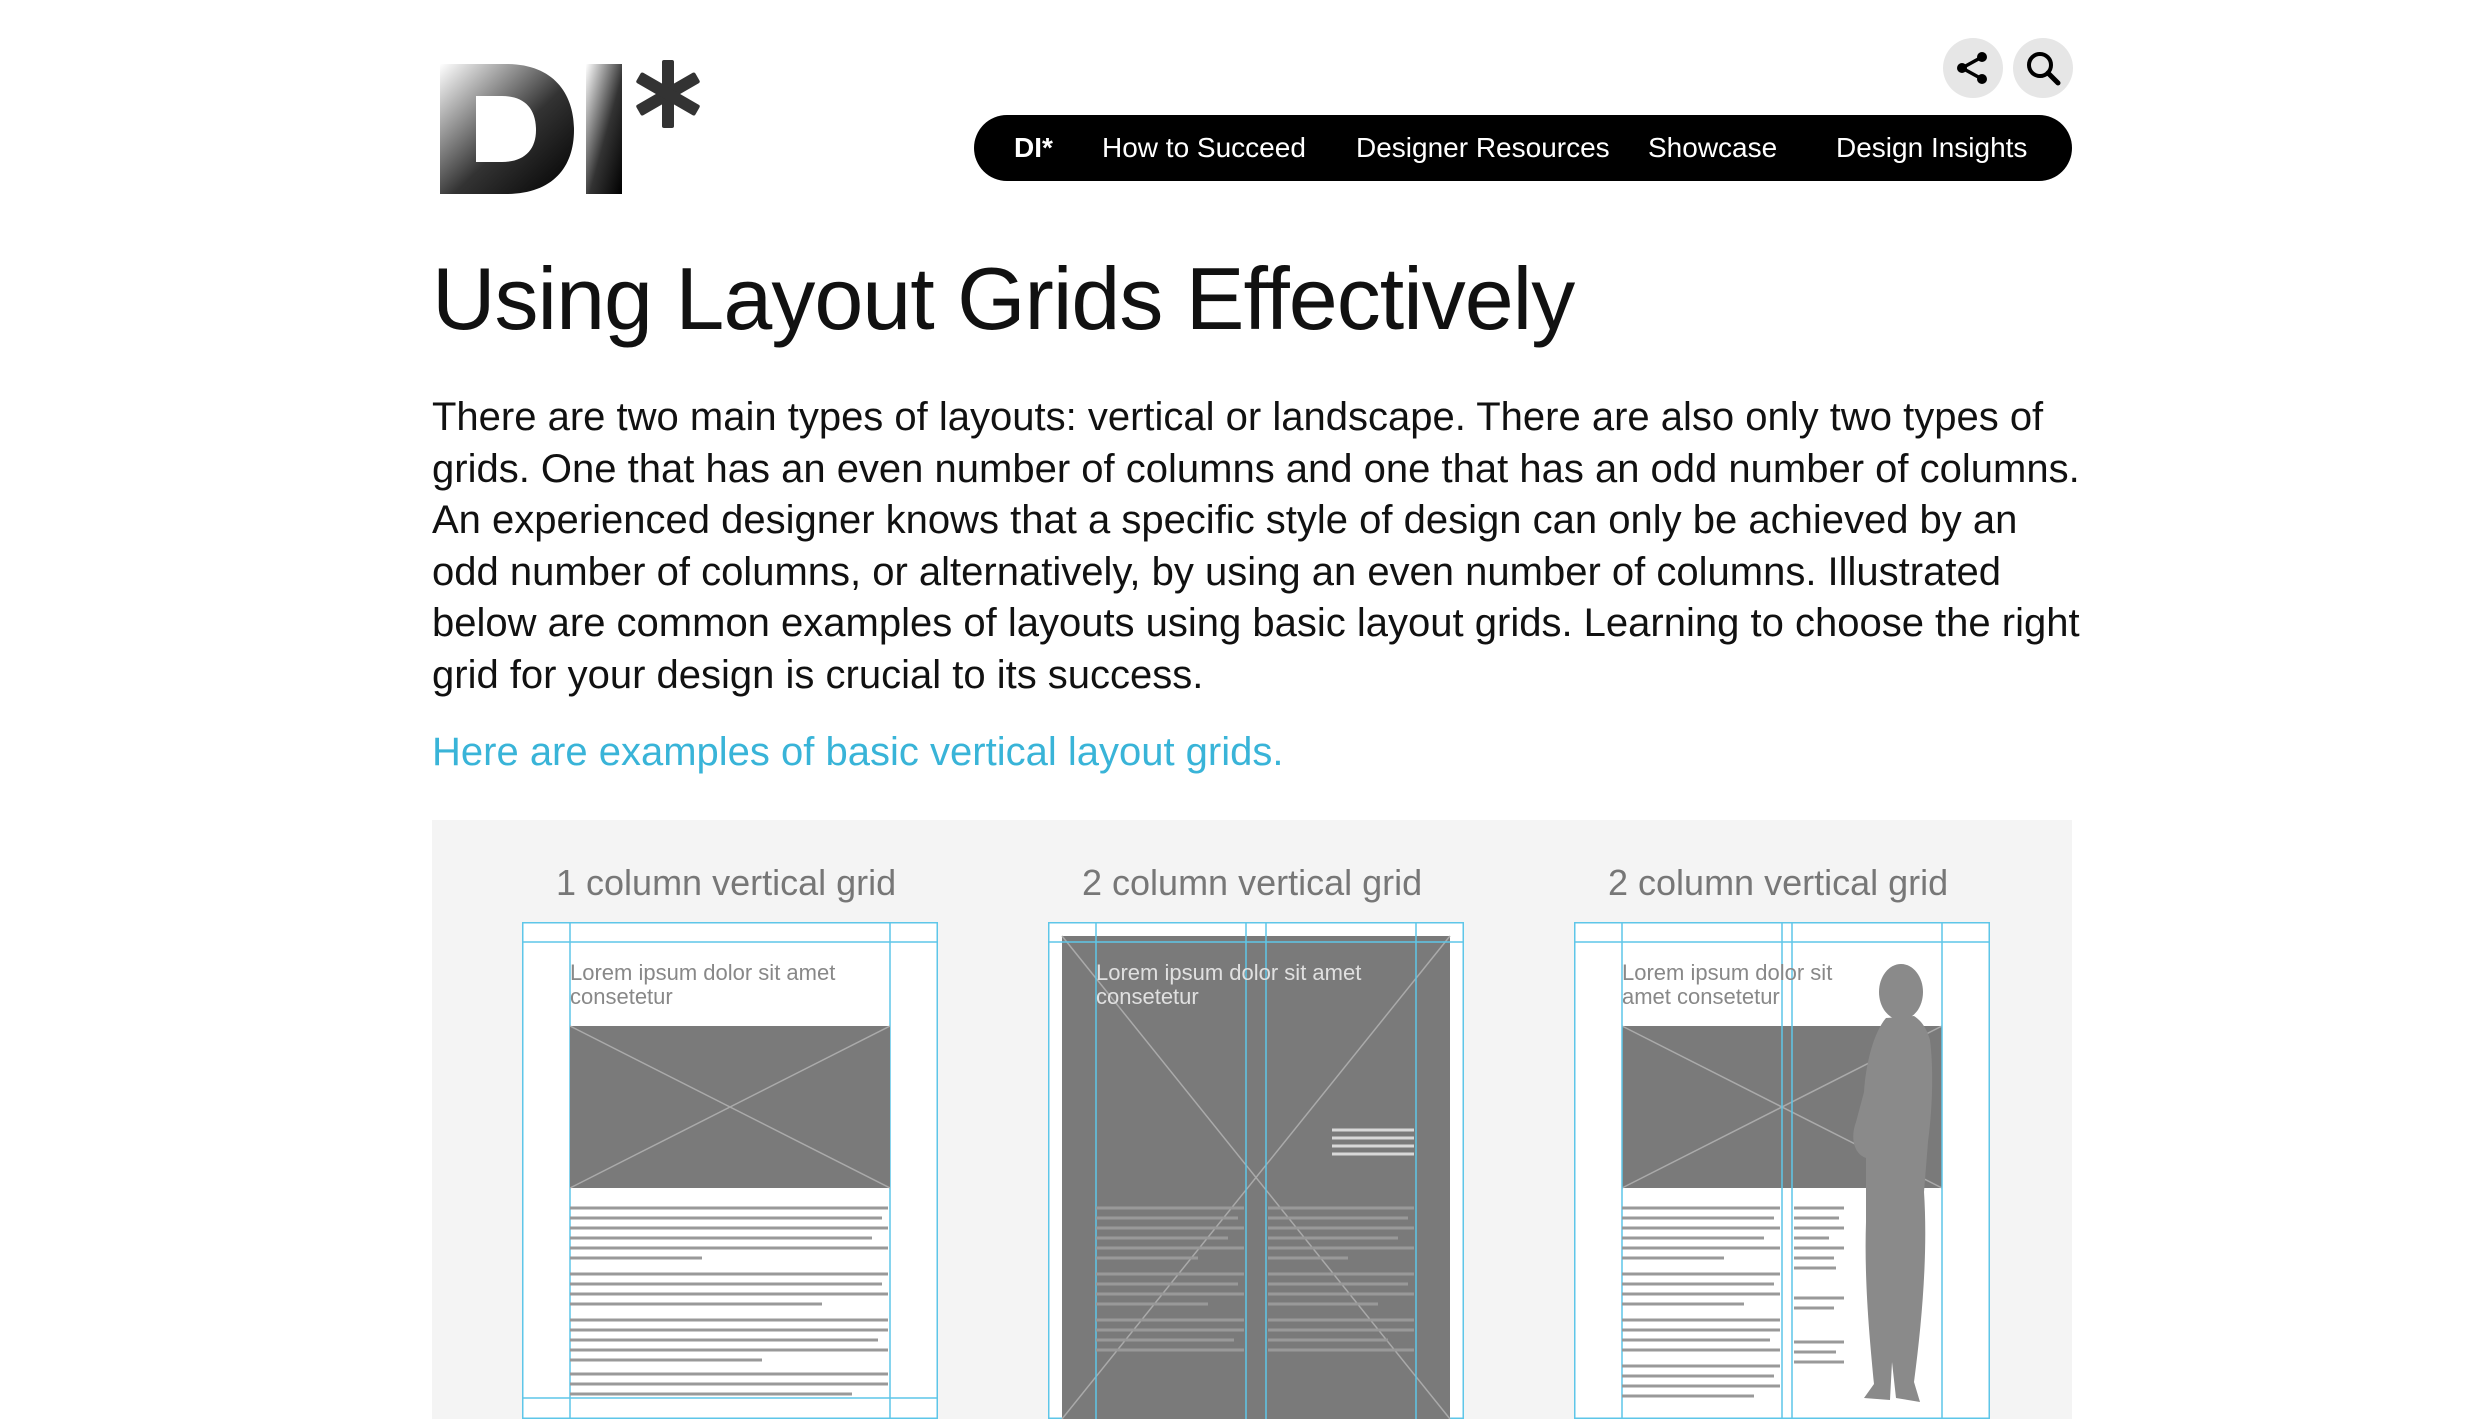 The width and height of the screenshot is (2465, 1419). What do you see at coordinates (1712, 148) in the screenshot?
I see `nav-item-showcase: Showcase` at bounding box center [1712, 148].